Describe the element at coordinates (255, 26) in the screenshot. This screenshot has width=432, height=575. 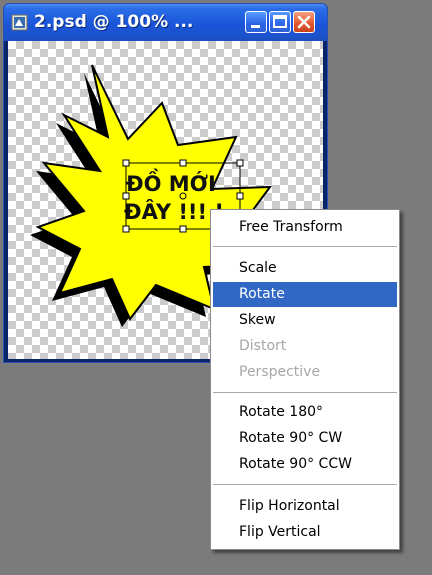
I see `minimize-icon` at that location.